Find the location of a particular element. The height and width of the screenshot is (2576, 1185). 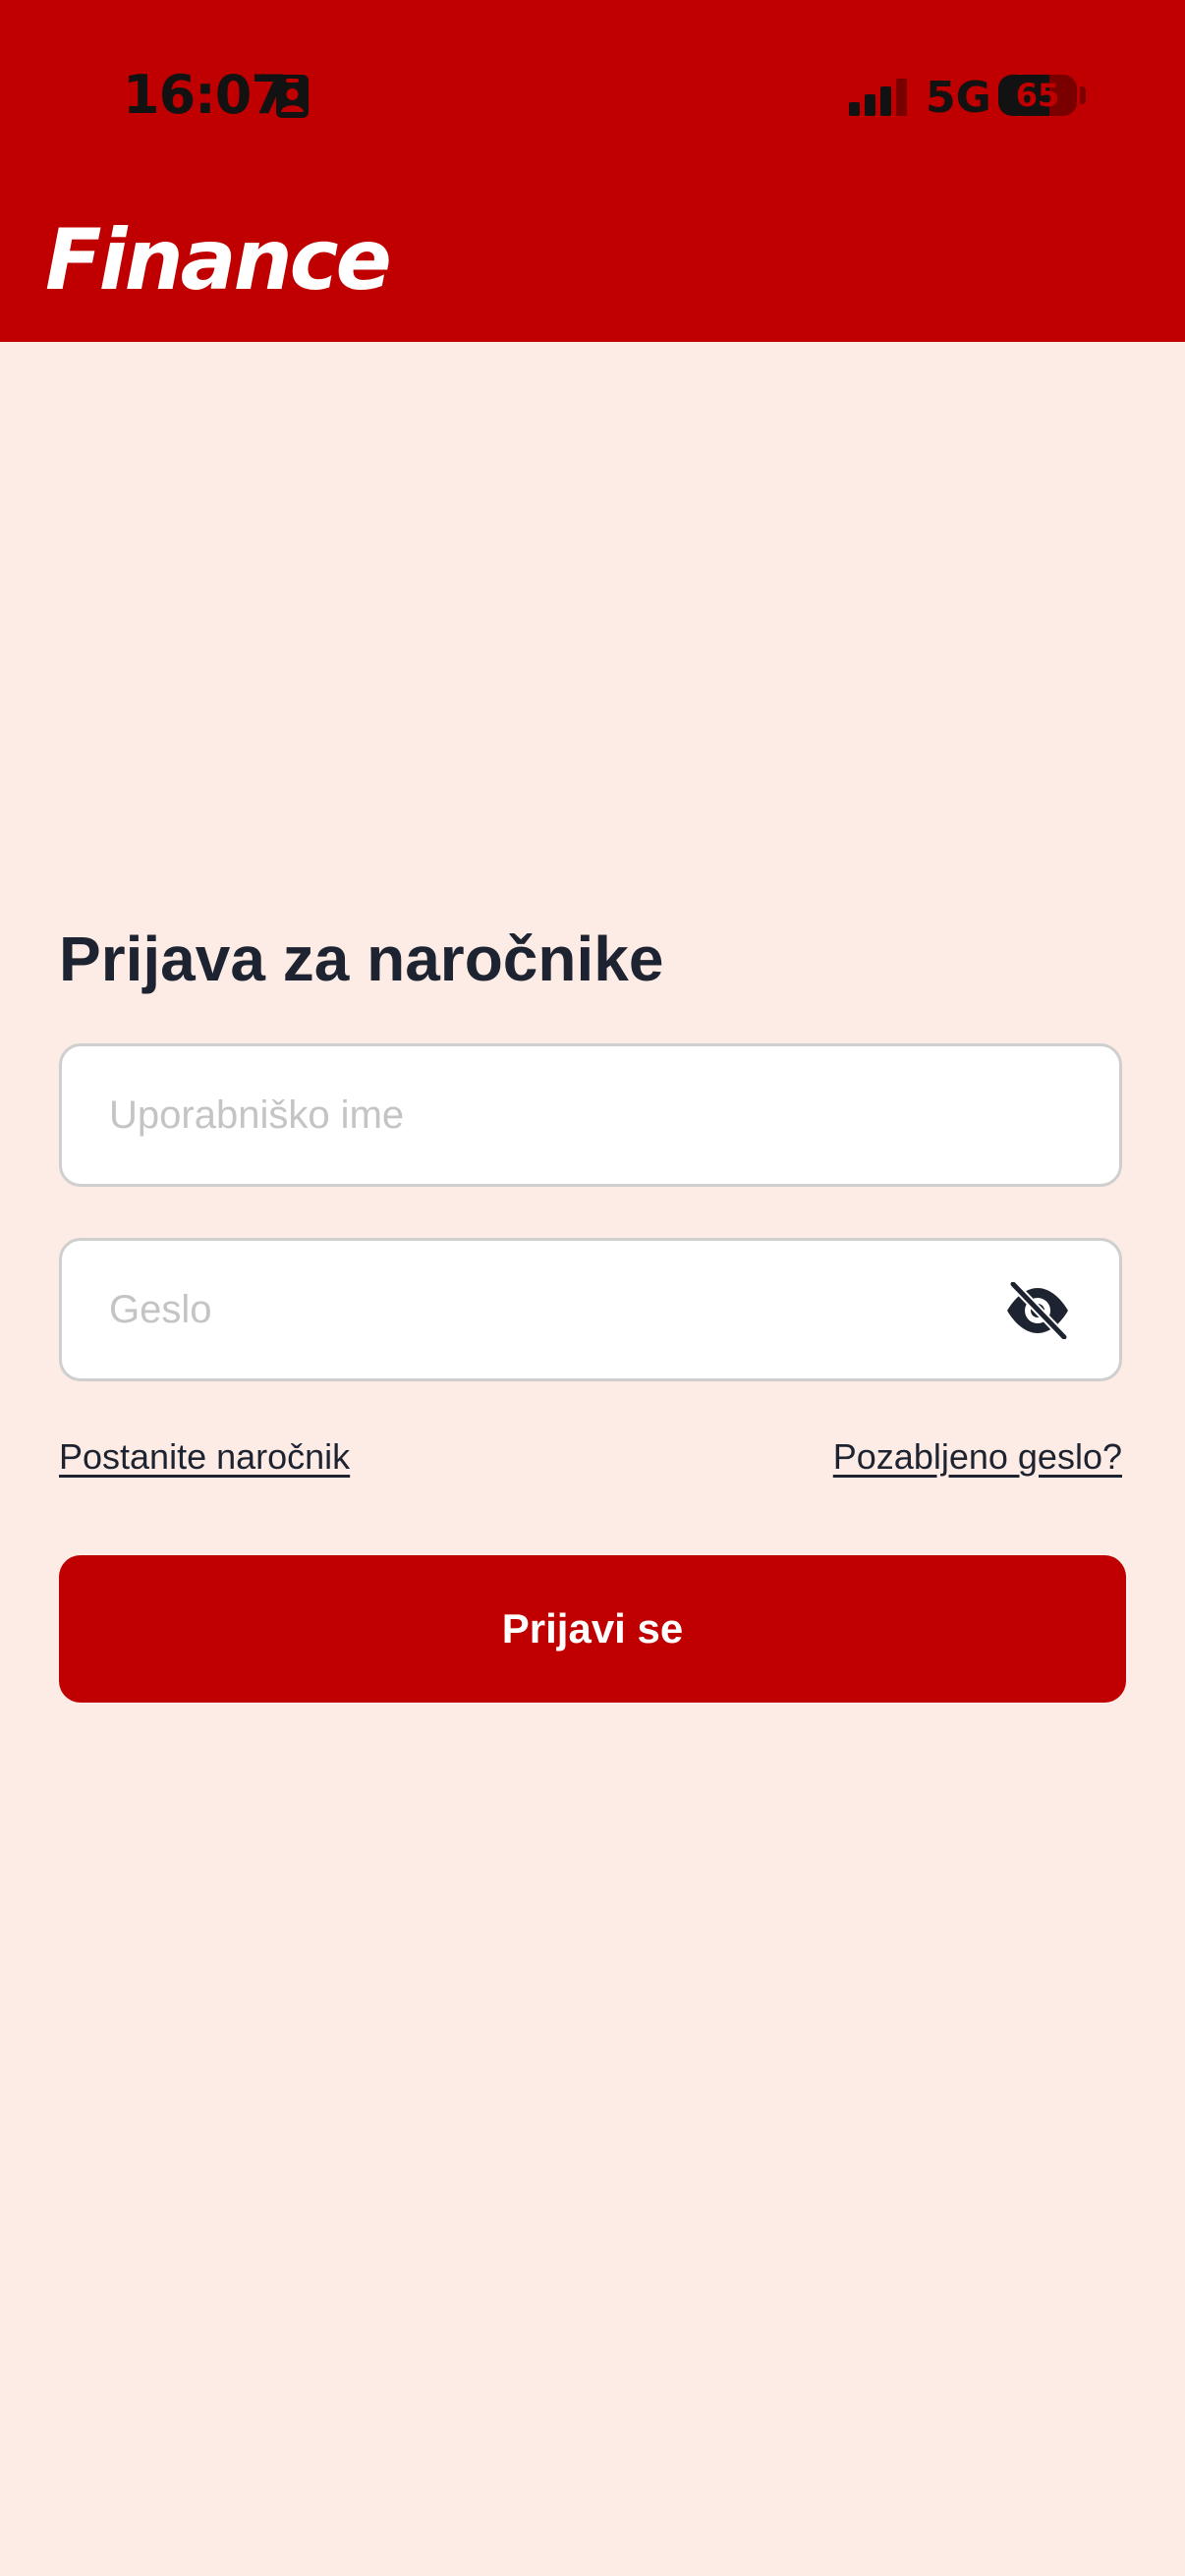

page-title: Prijava za naročnike is located at coordinates (362, 959).